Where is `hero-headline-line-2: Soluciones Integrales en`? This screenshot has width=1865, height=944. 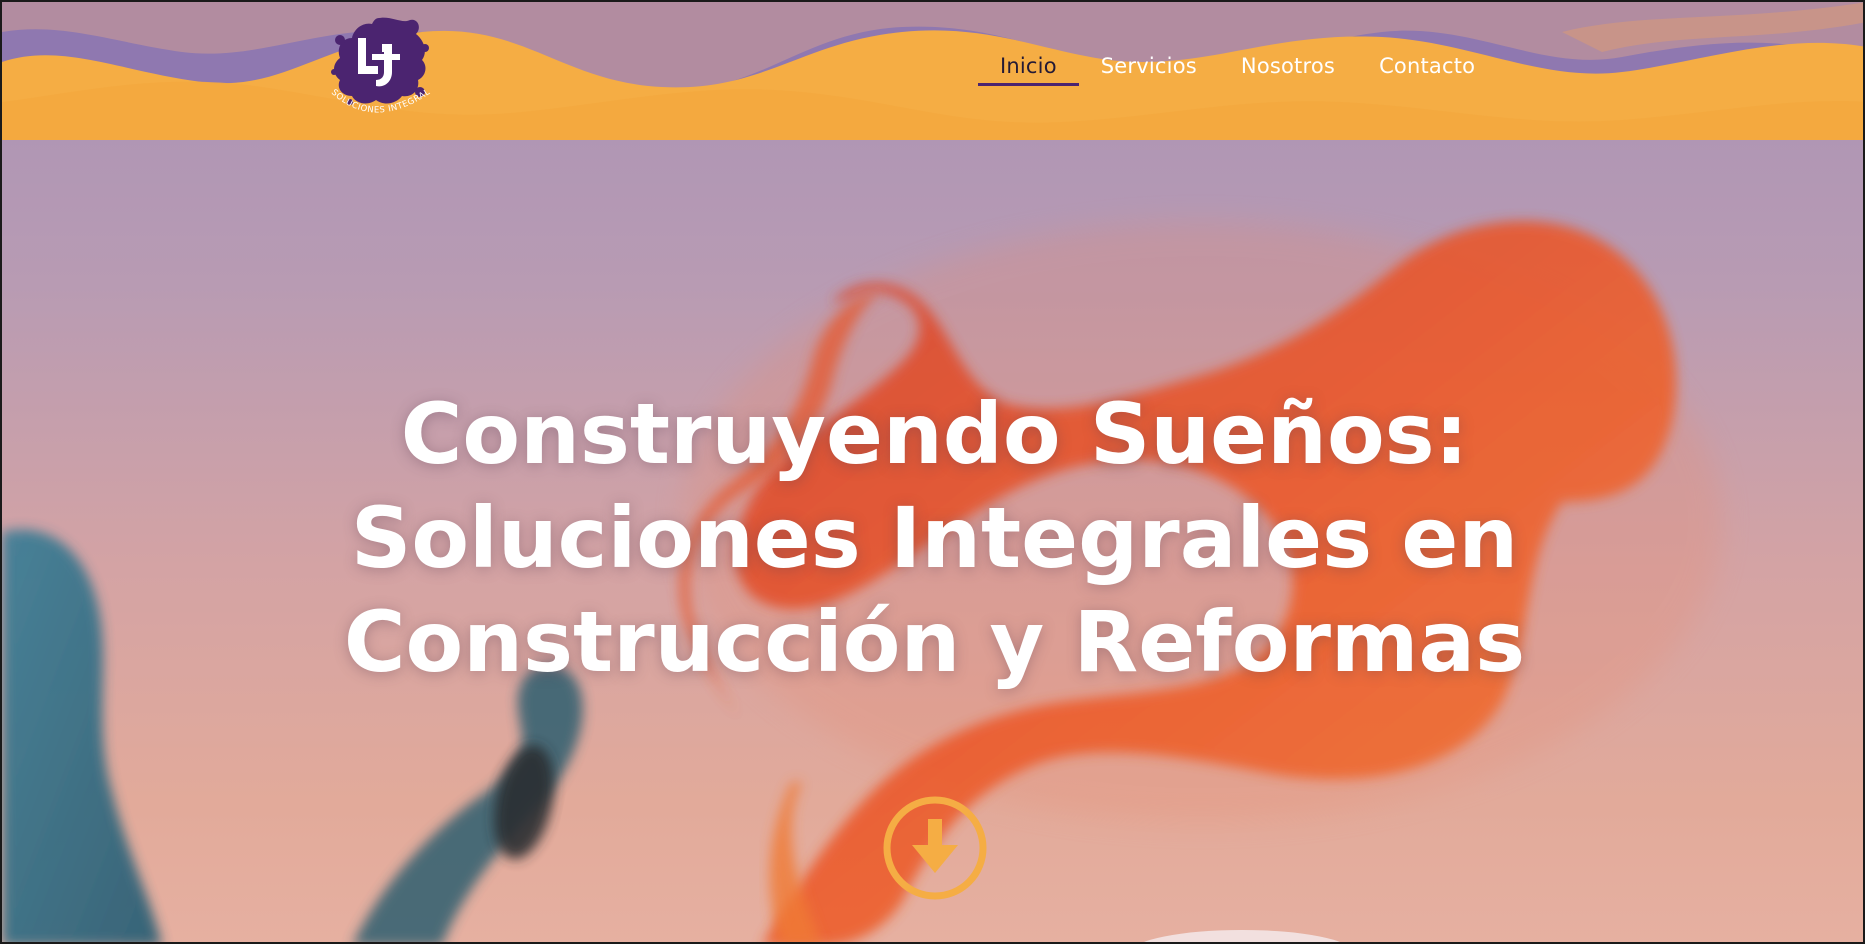 hero-headline-line-2: Soluciones Integrales en is located at coordinates (934, 538).